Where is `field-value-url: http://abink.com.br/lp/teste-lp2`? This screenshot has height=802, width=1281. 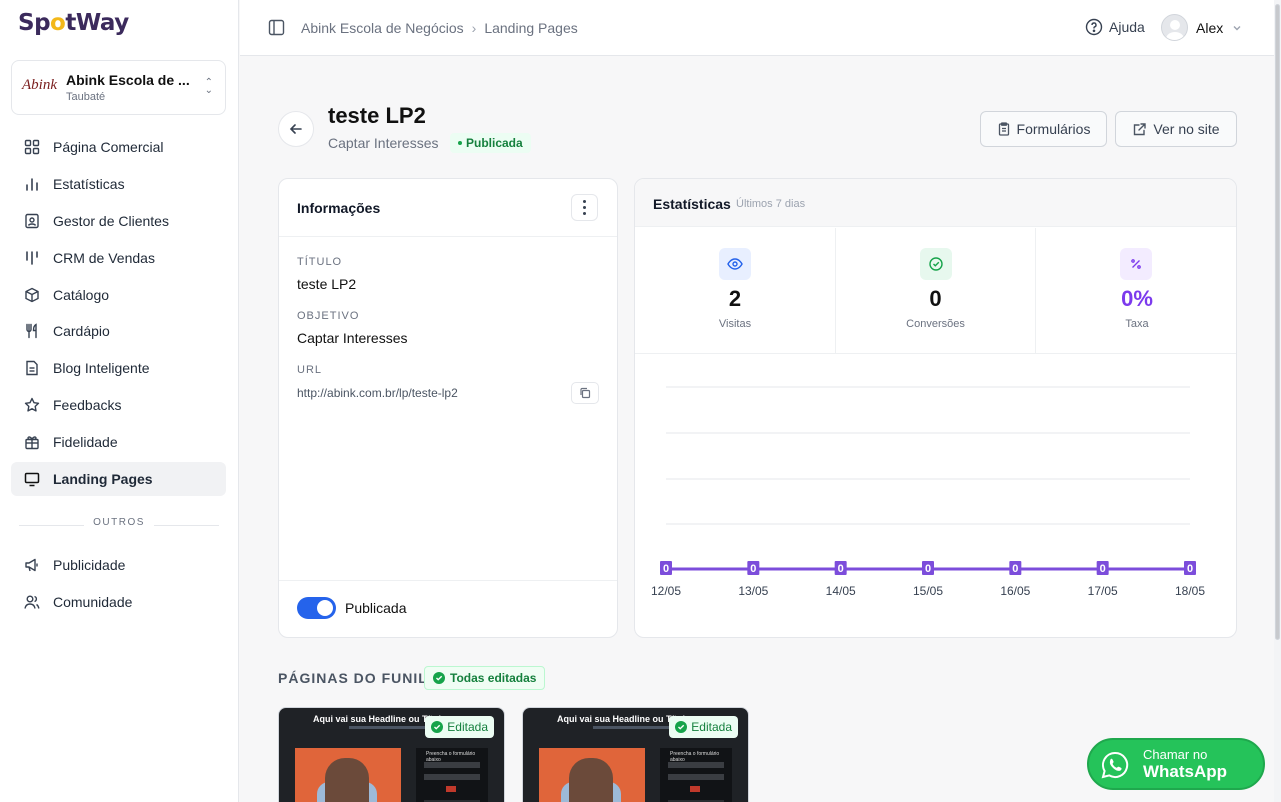
field-value-url: http://abink.com.br/lp/teste-lp2 is located at coordinates (377, 393).